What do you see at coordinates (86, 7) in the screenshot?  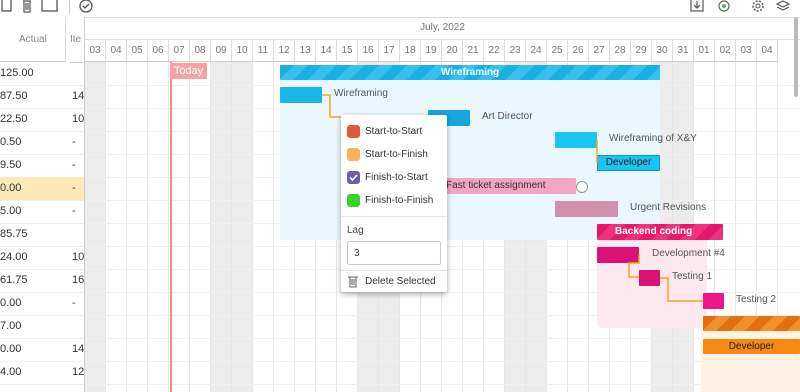 I see `check-circle-icon` at bounding box center [86, 7].